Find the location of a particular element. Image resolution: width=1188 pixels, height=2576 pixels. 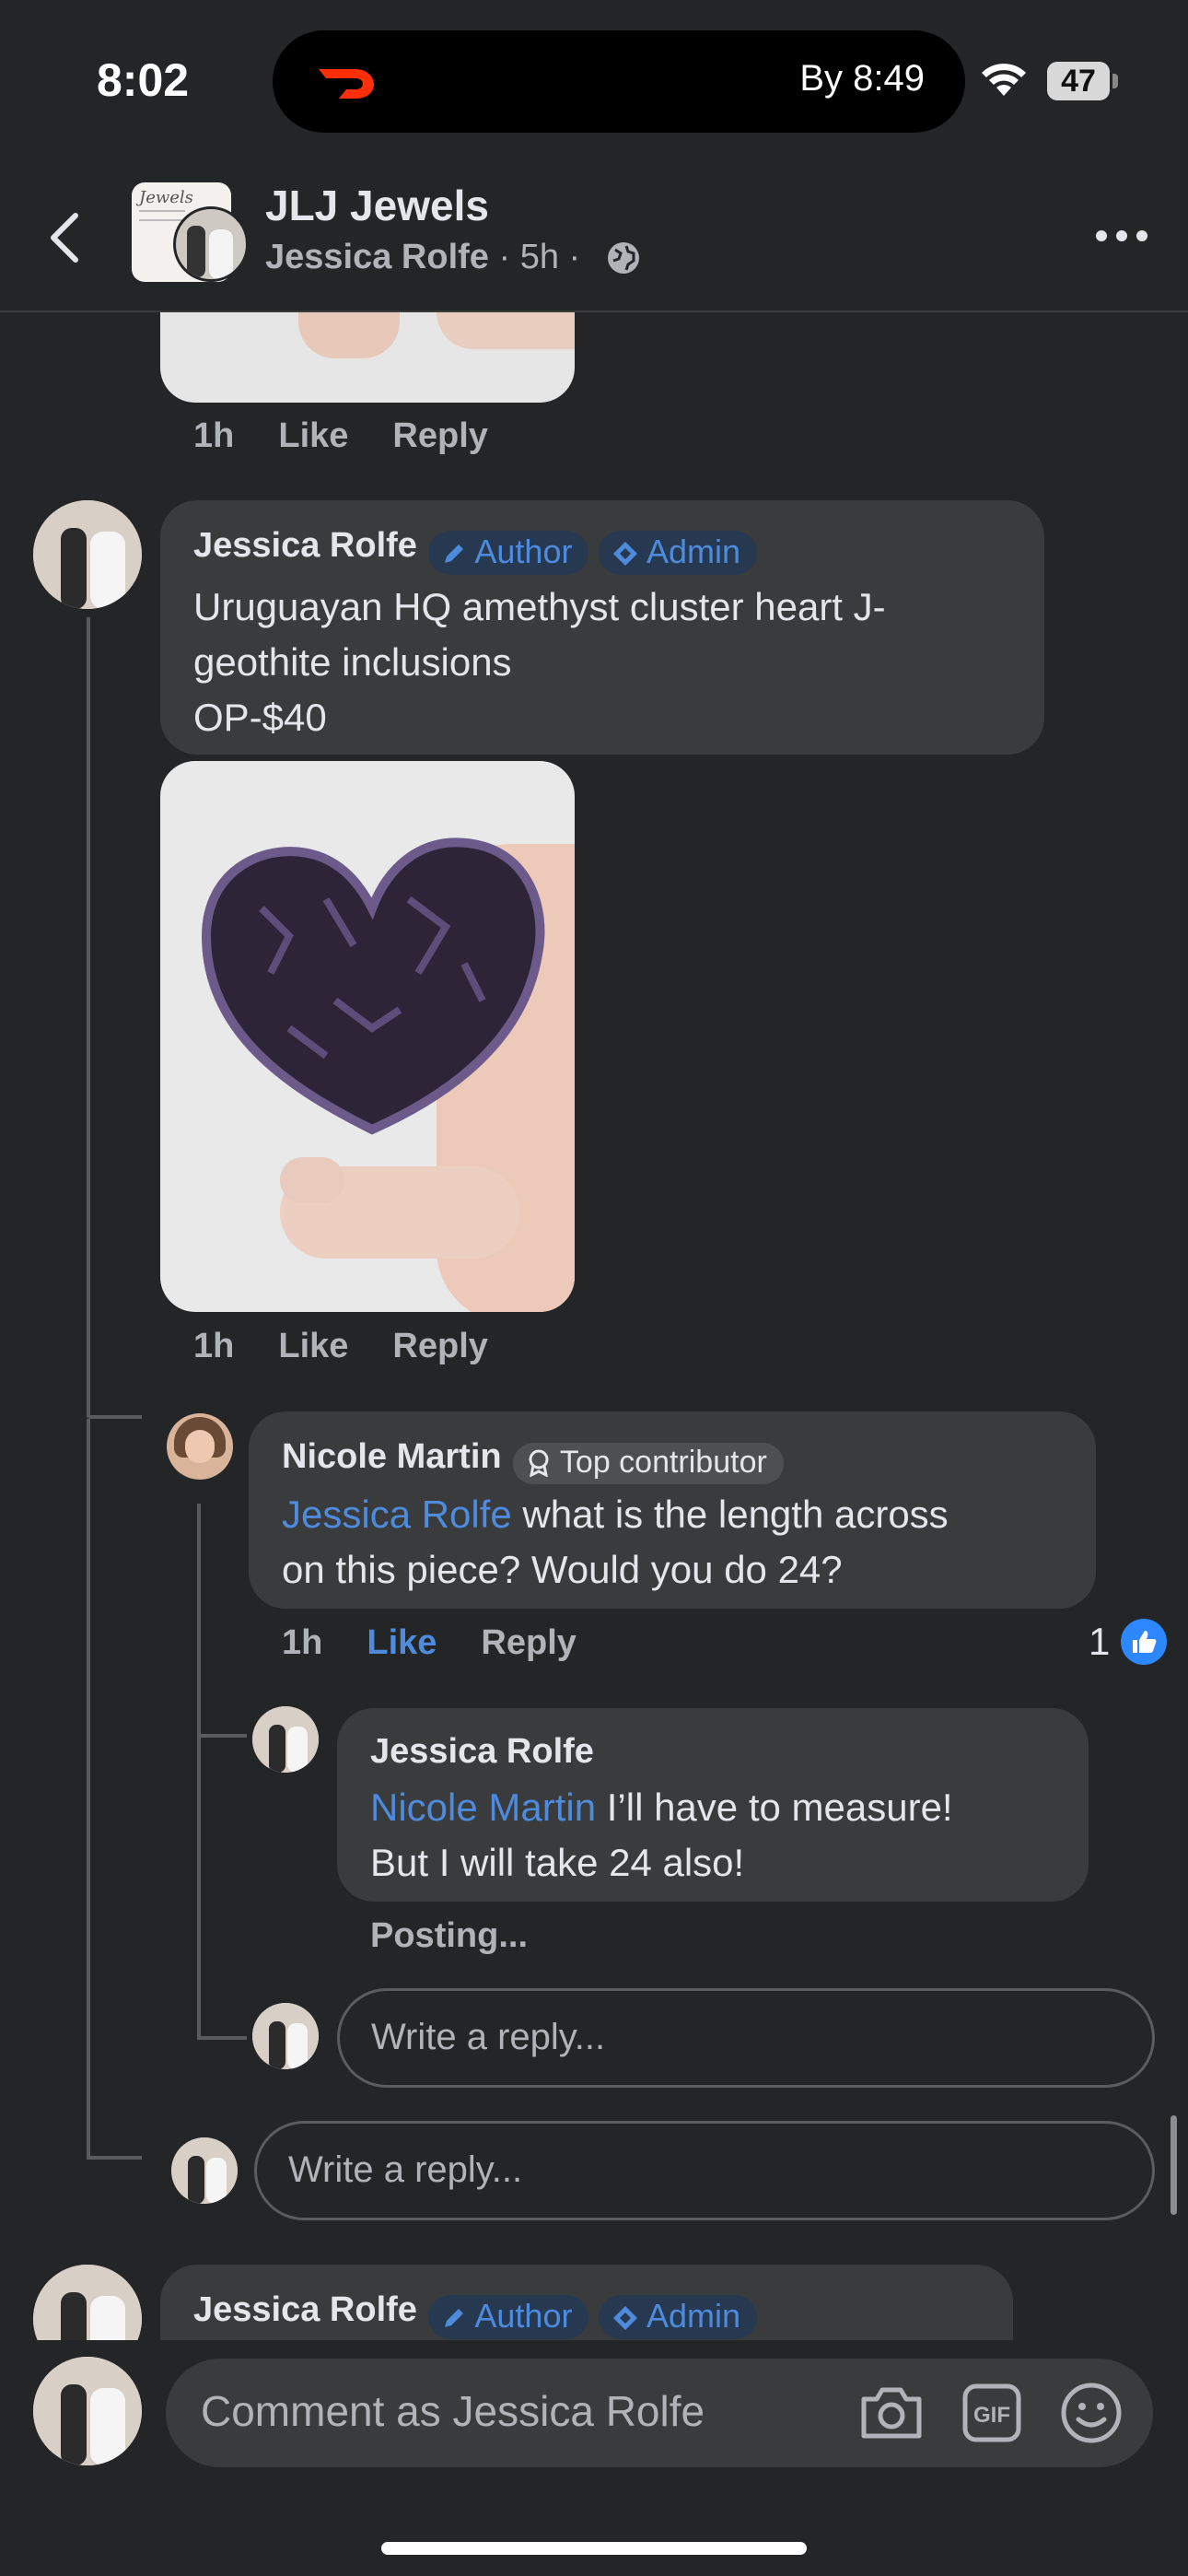

thread-branch-lower is located at coordinates (114, 2158).